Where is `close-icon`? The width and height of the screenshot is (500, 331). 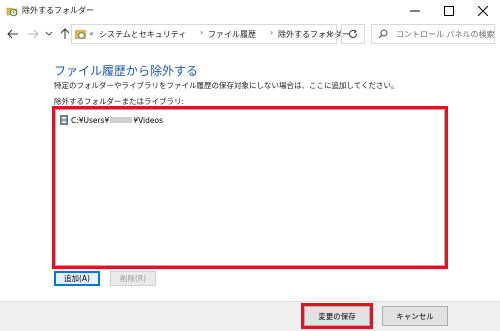
close-icon is located at coordinates (483, 11).